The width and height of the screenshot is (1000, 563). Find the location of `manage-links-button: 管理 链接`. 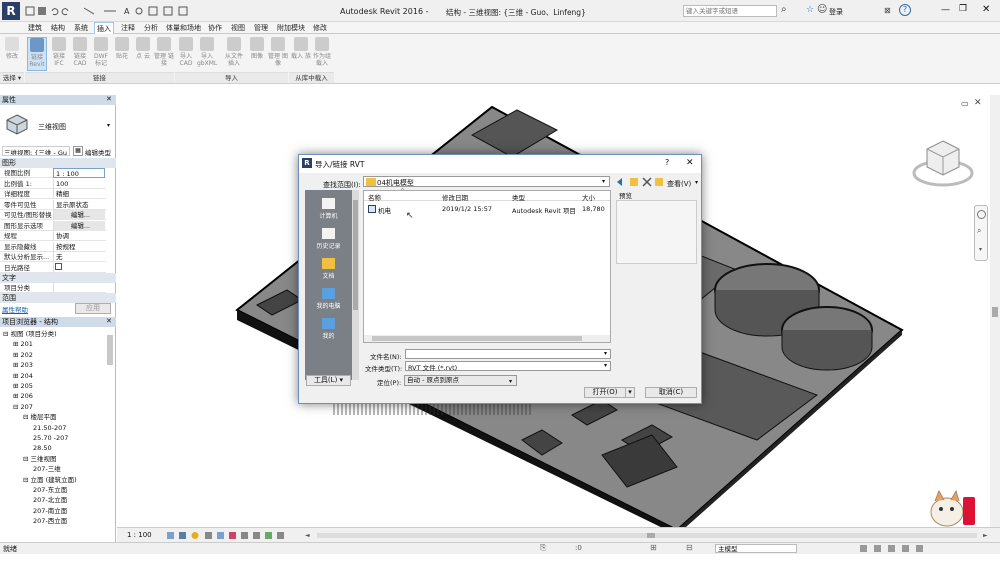

manage-links-button: 管理 链接 is located at coordinates (164, 52).